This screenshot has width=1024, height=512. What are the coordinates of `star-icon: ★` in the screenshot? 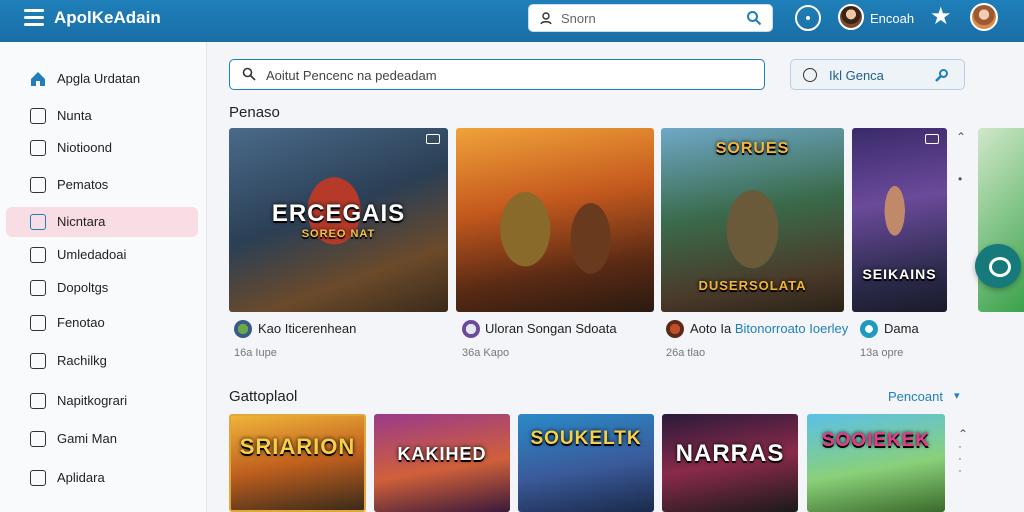 It's located at (941, 17).